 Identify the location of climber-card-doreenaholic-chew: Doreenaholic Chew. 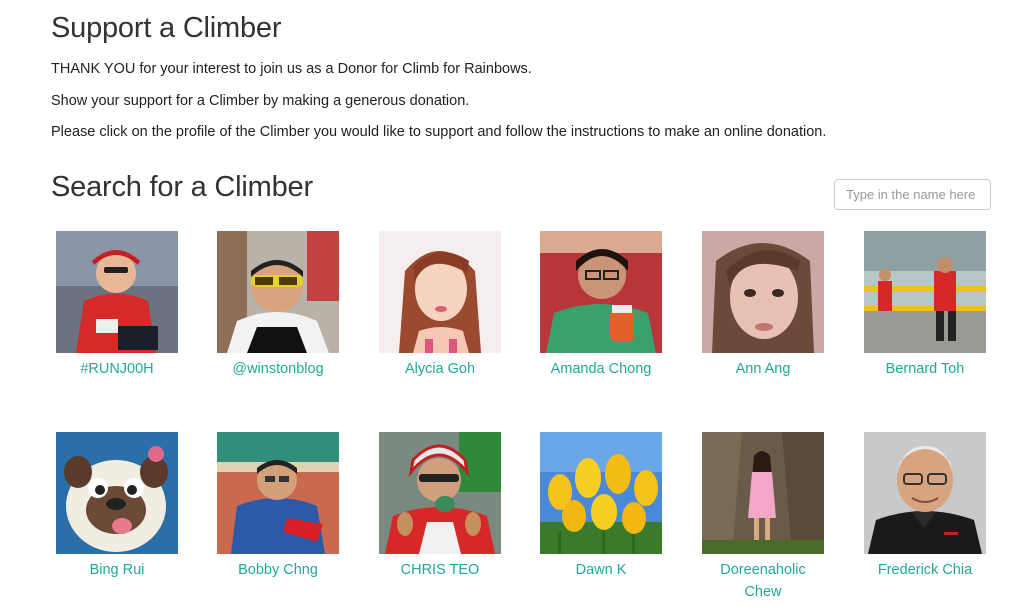
(763, 517).